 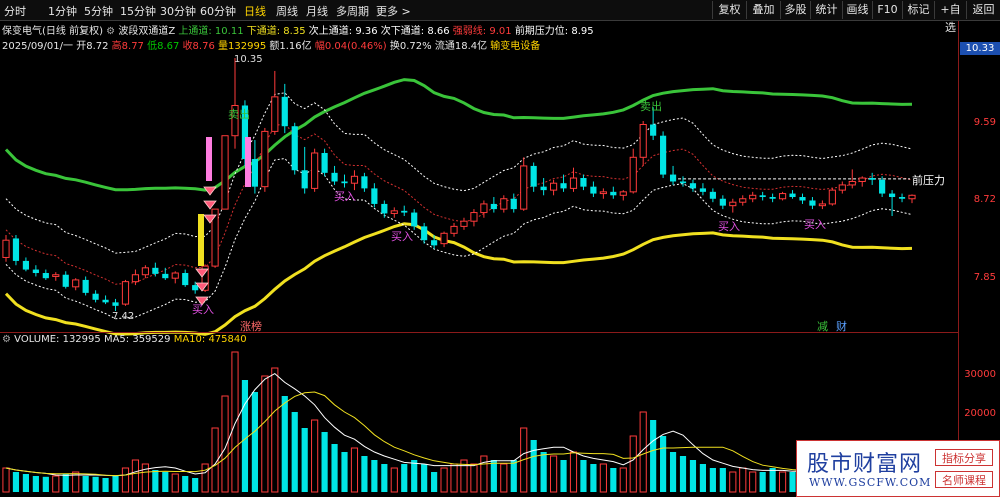 What do you see at coordinates (6, 339) in the screenshot?
I see `volume-settings-icon: ⚙` at bounding box center [6, 339].